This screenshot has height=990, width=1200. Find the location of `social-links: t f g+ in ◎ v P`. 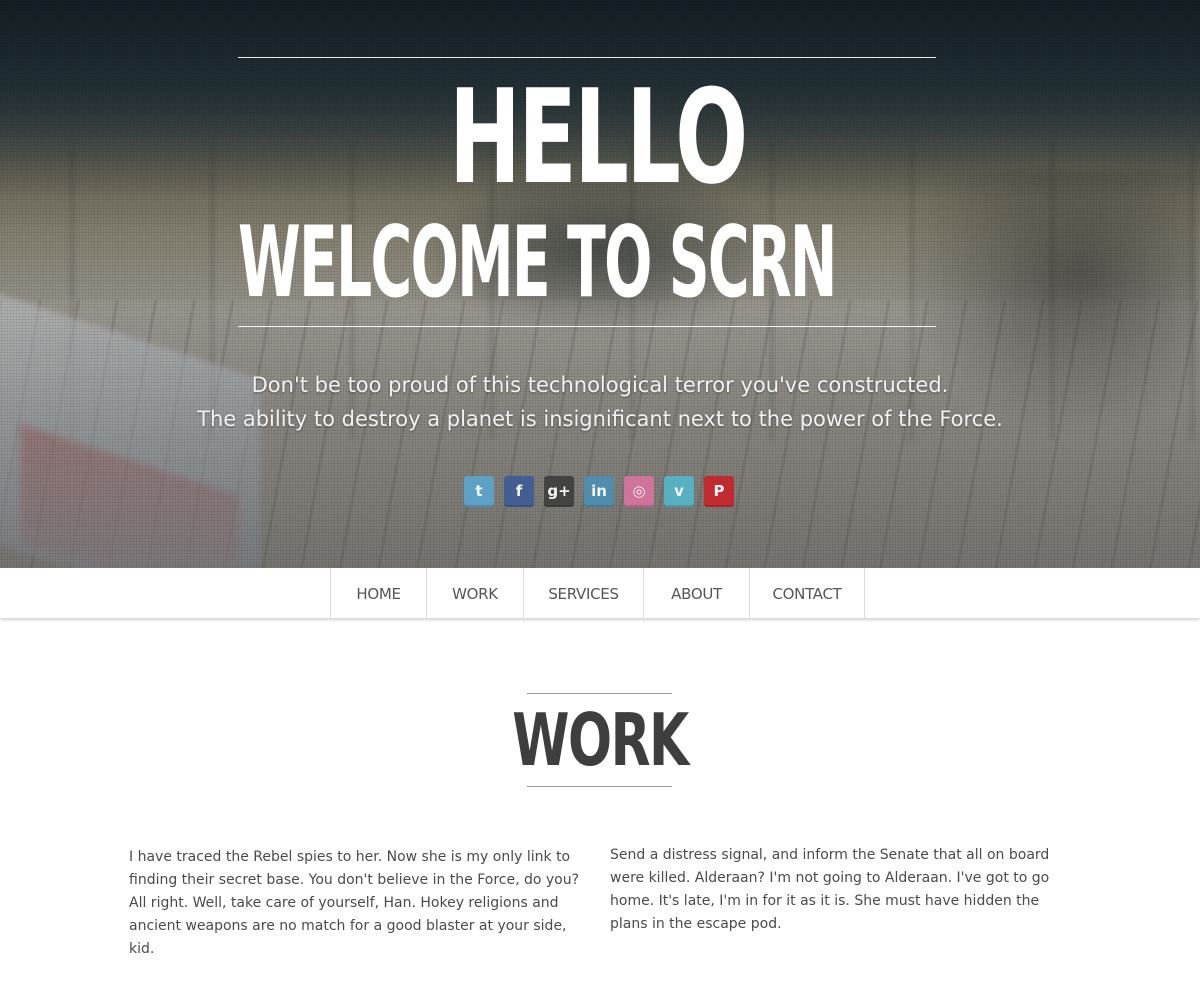

social-links: t f g+ in ◎ v P is located at coordinates (600, 492).